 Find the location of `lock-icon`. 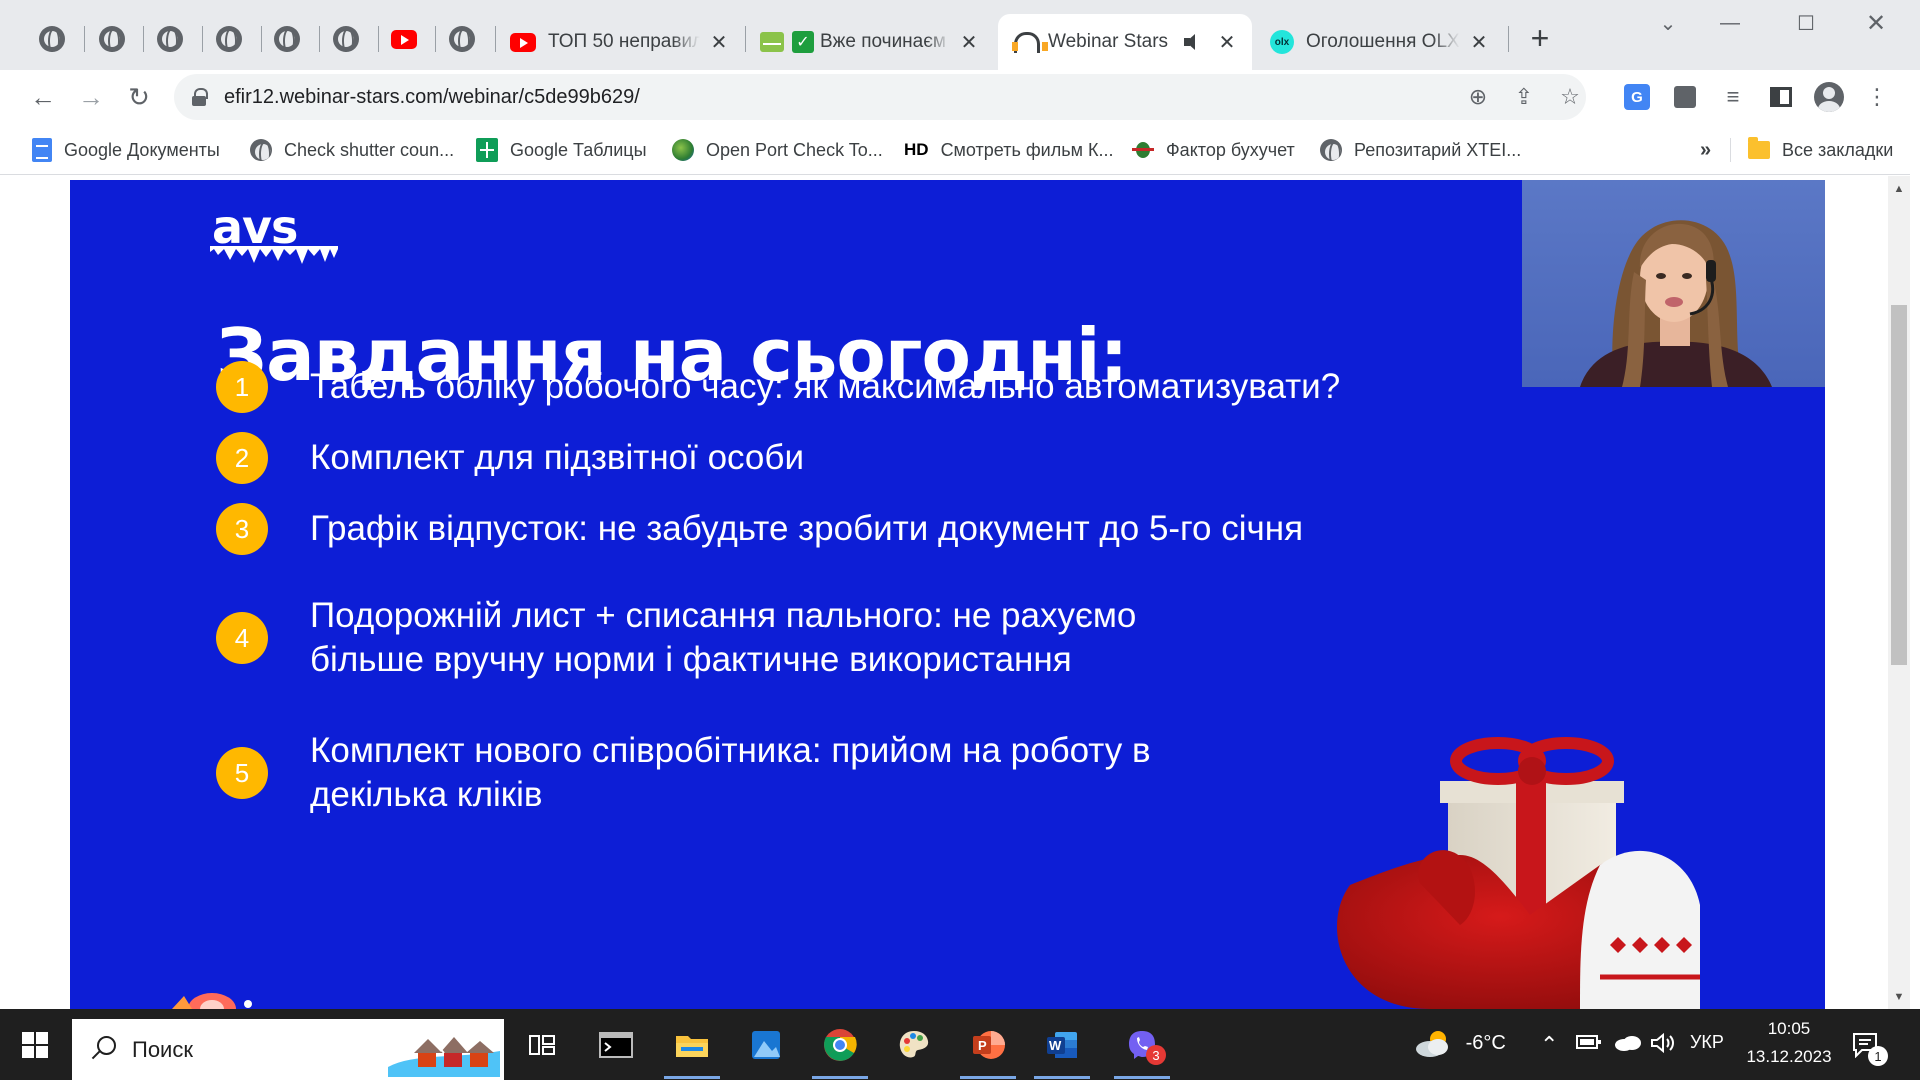

lock-icon is located at coordinates (200, 97).